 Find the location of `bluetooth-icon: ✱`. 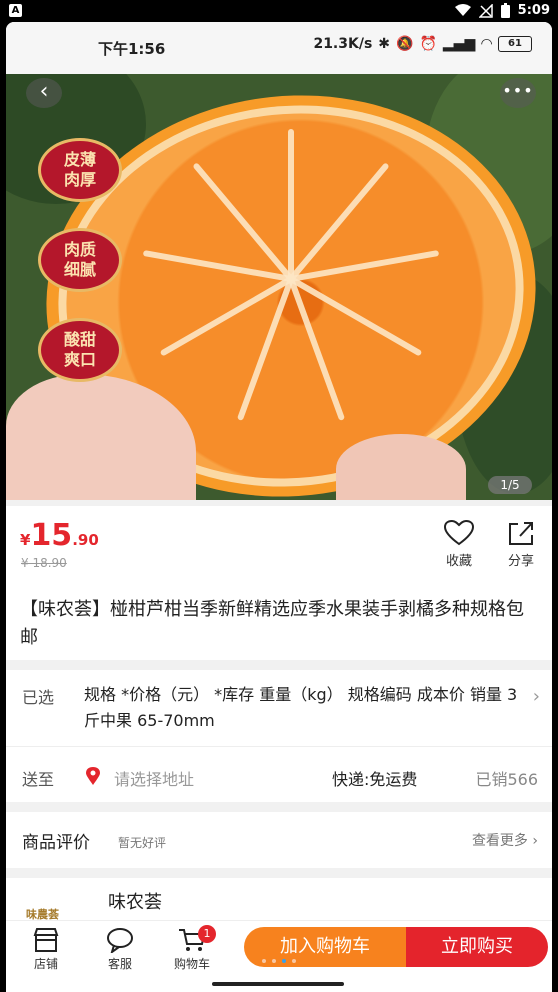

bluetooth-icon: ✱ is located at coordinates (384, 44).